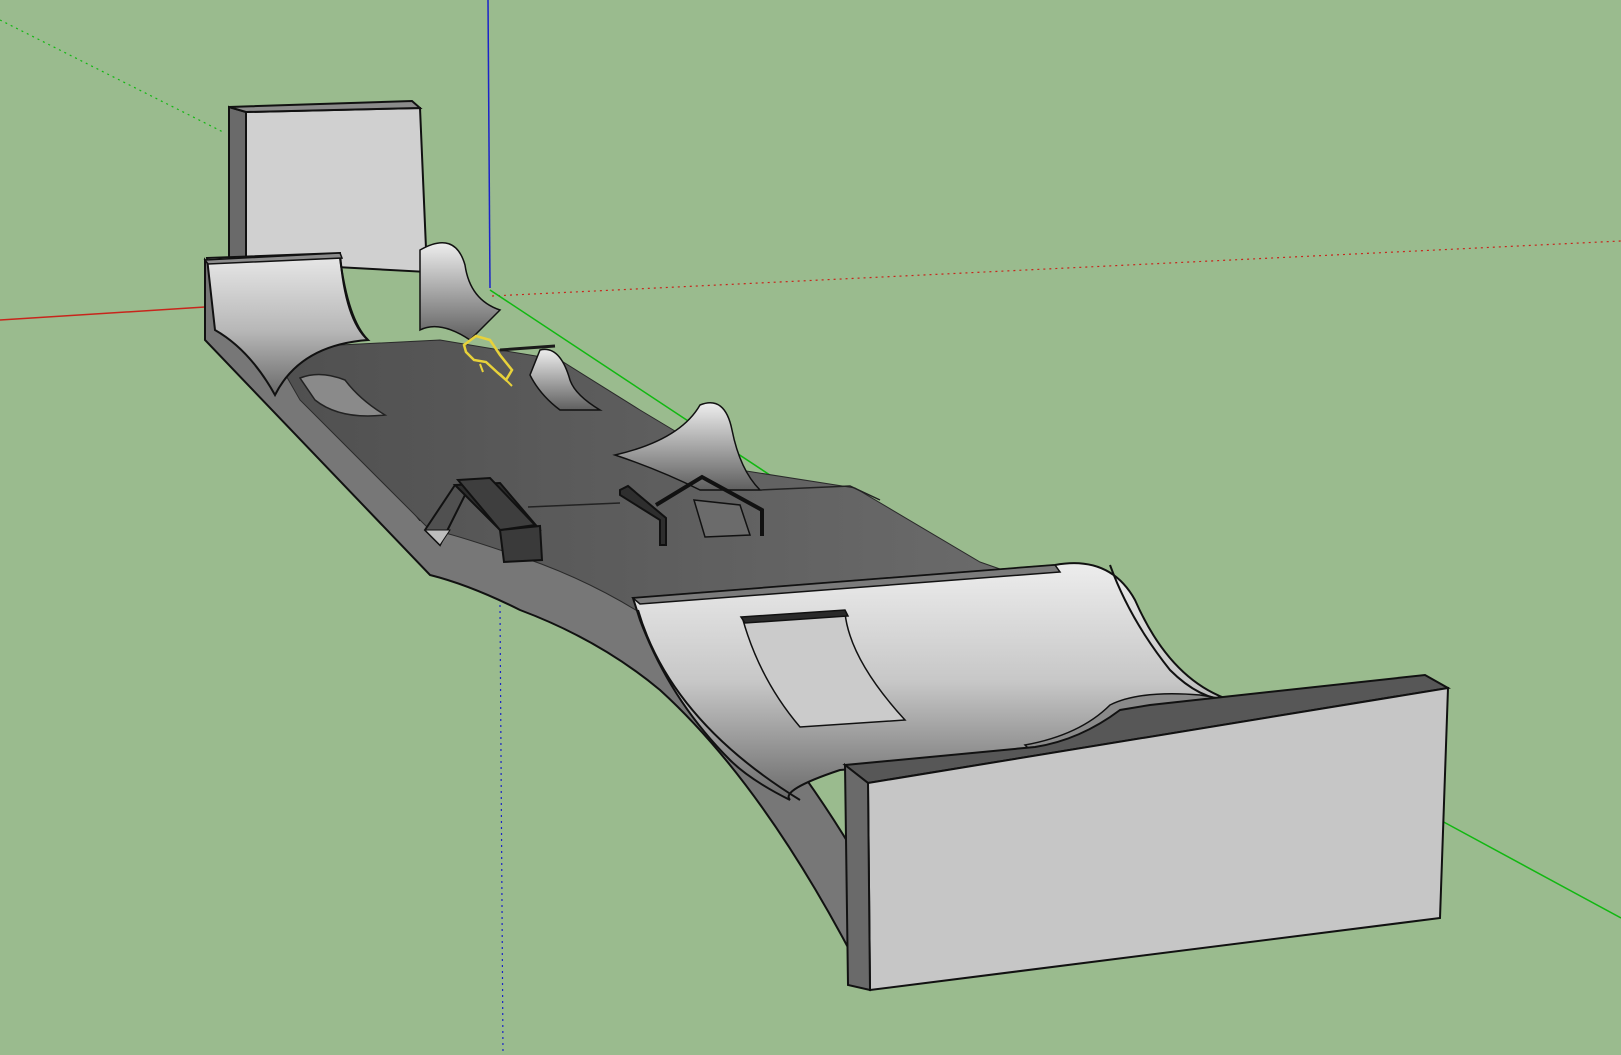 This screenshot has width=1621, height=1055. Describe the element at coordinates (489, 144) in the screenshot. I see `blue-axis-solid` at that location.